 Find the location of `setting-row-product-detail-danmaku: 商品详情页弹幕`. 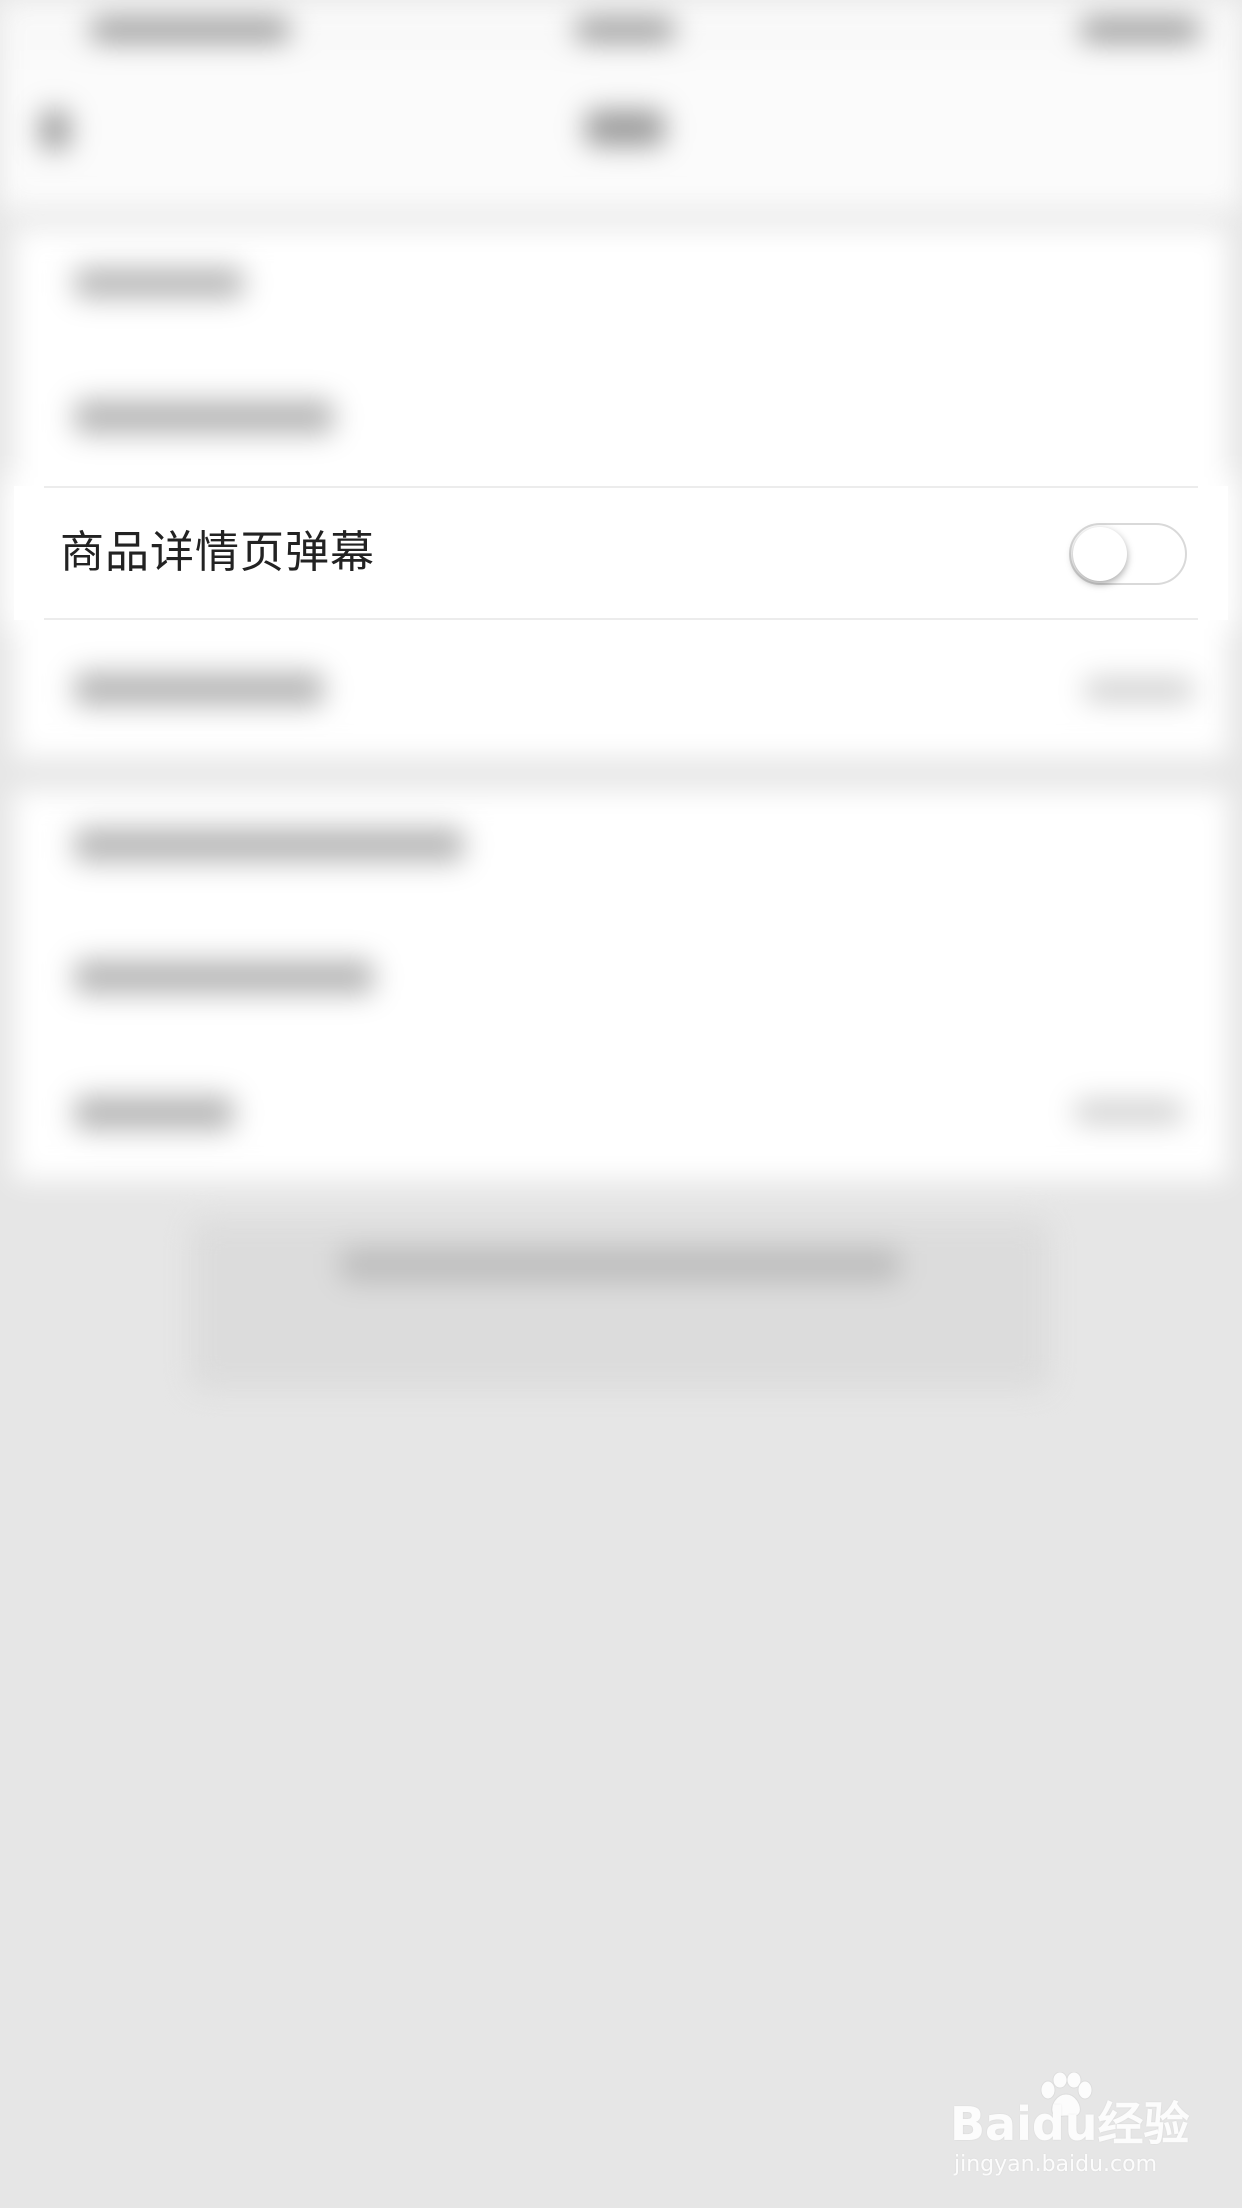

setting-row-product-detail-danmaku: 商品详情页弹幕 is located at coordinates (621, 553).